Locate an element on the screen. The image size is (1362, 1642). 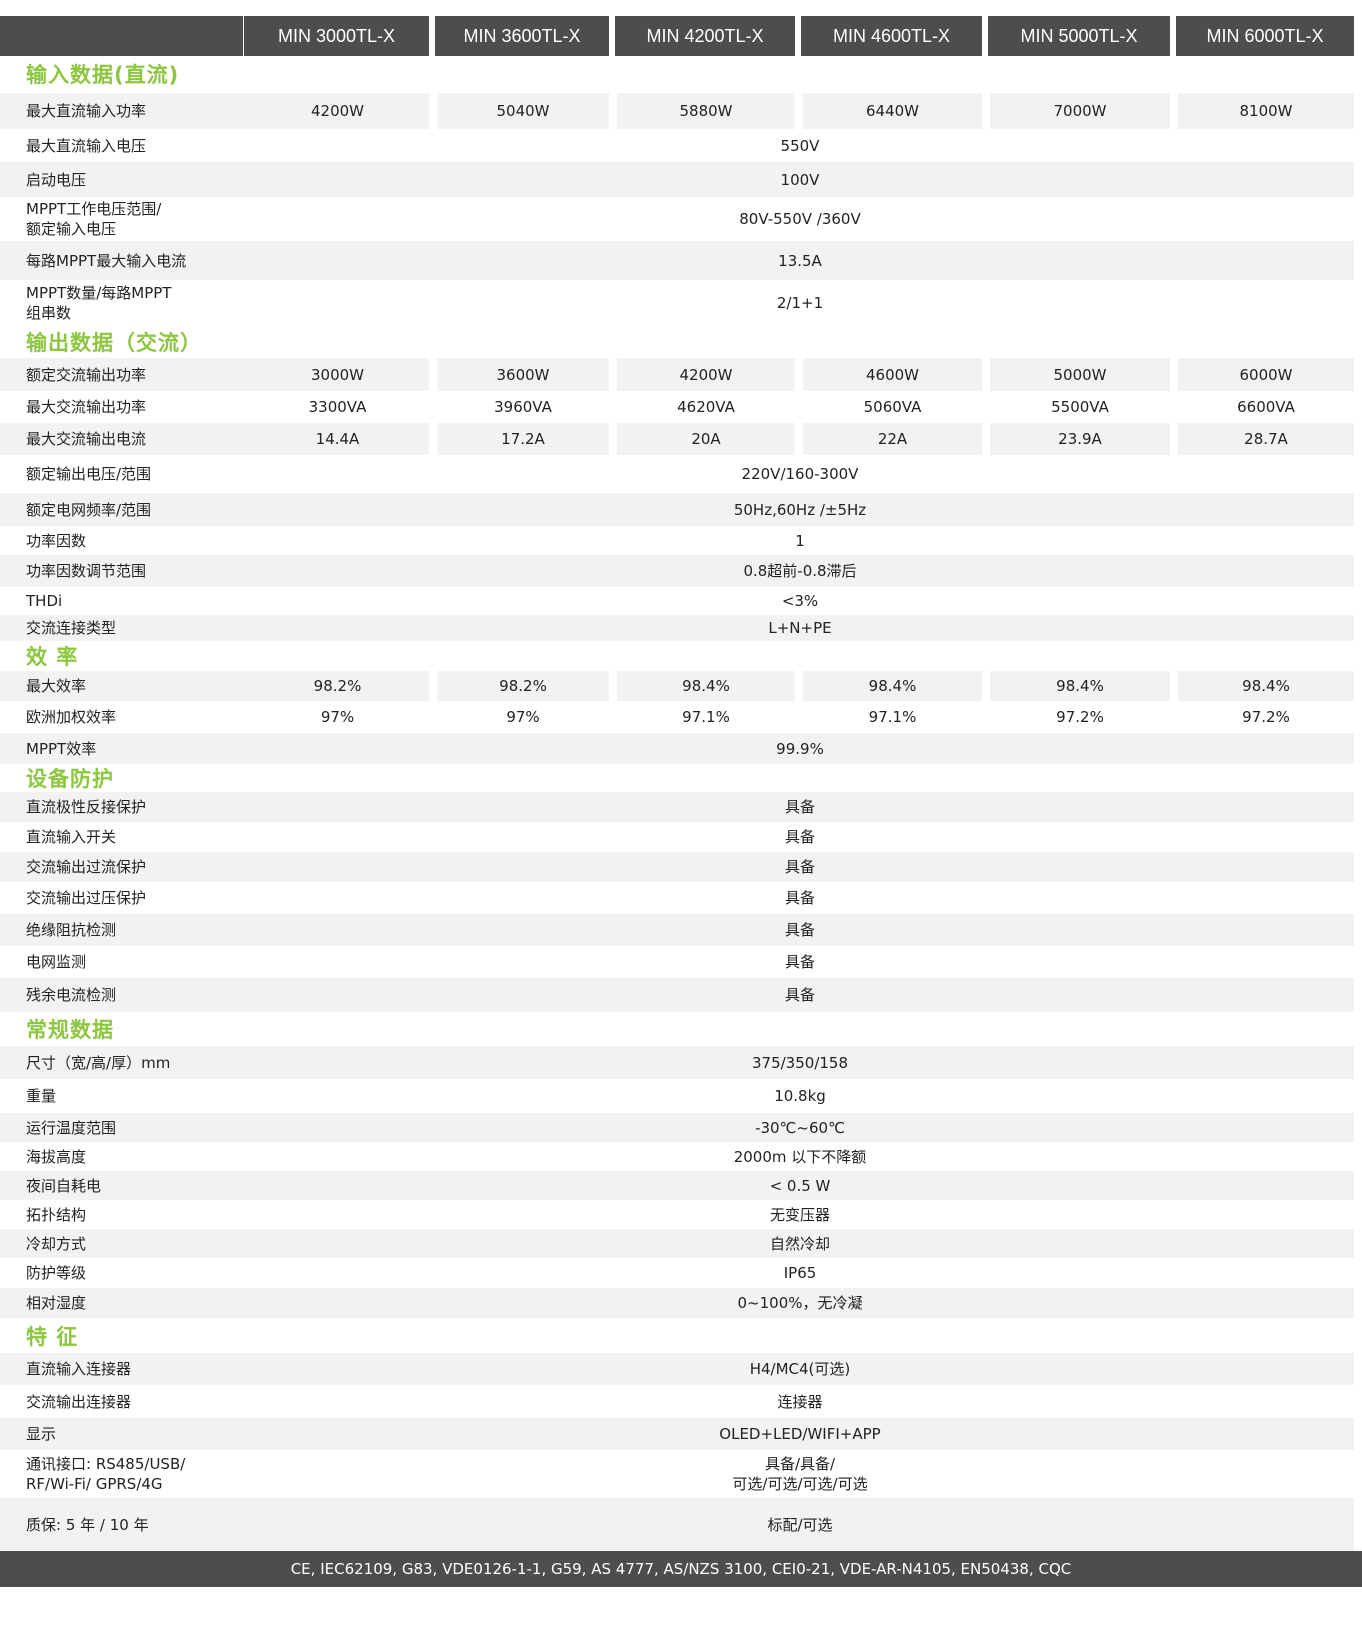
spec-row: 相对湿度 0~100%，无冷凝 is located at coordinates (681, 1303).